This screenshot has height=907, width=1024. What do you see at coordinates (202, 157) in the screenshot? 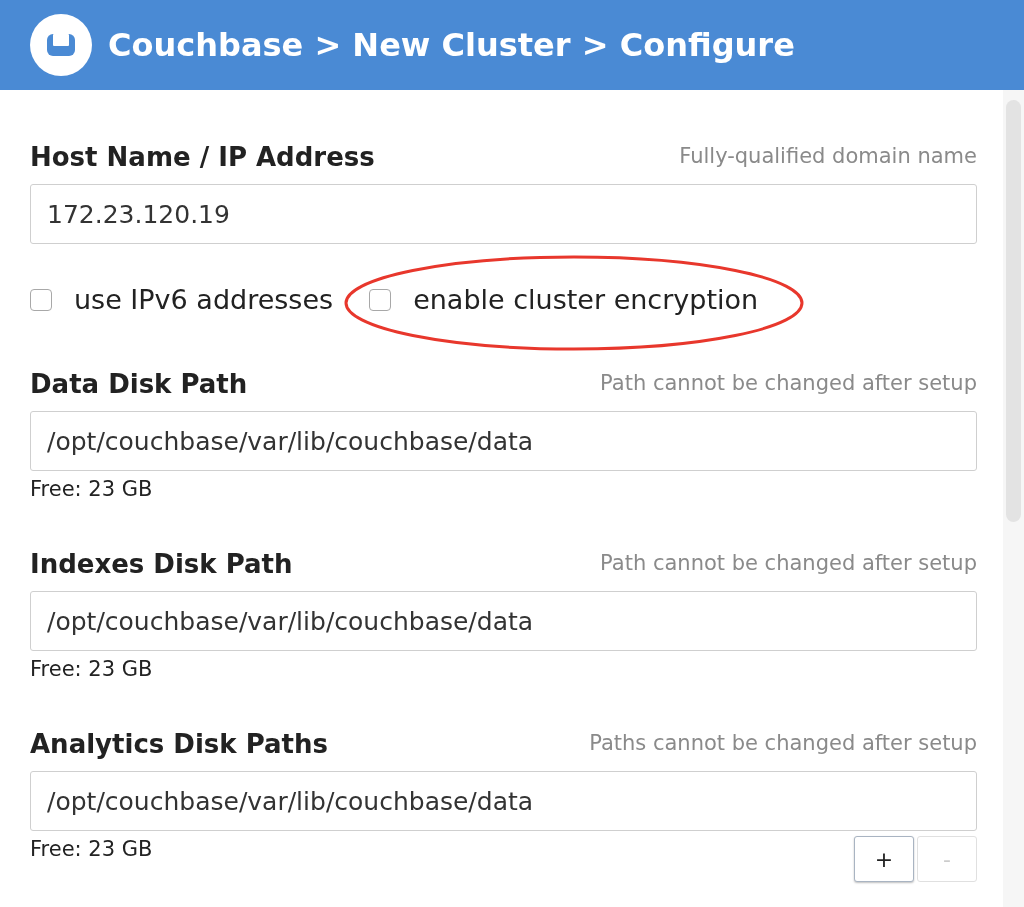
I see `field-label: Host Name / IP Address` at bounding box center [202, 157].